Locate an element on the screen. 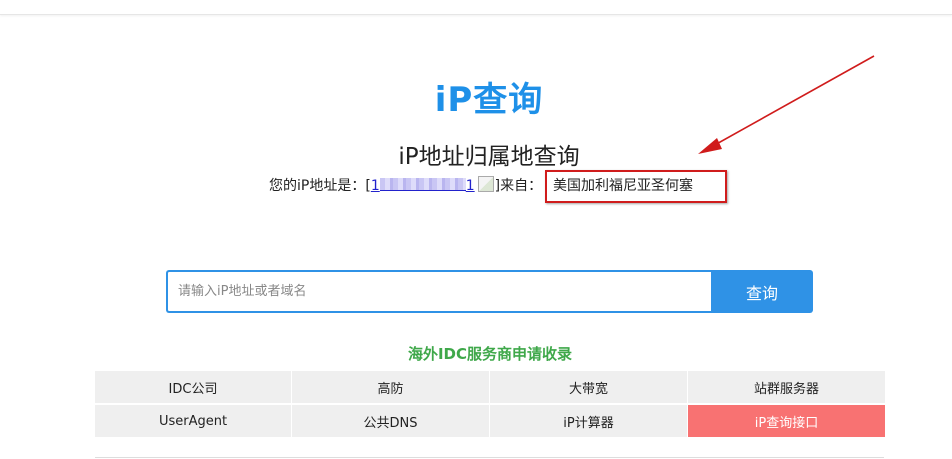  ip-location-text: 美国加利福尼亚圣何塞 is located at coordinates (623, 186).